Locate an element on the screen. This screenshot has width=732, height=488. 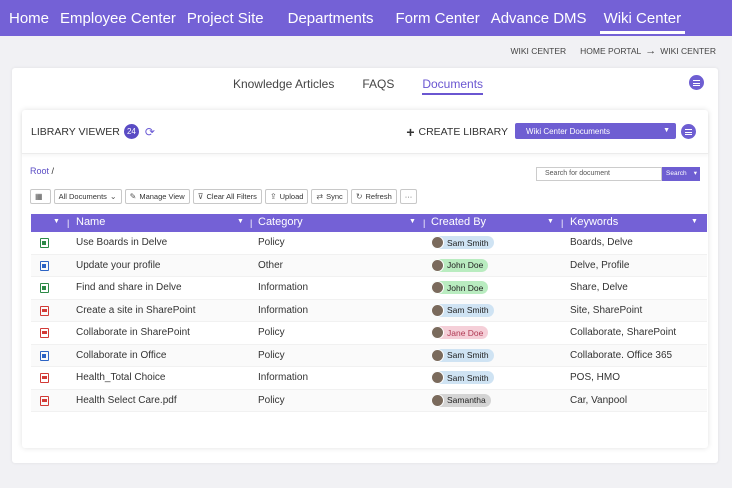
document-keywords: Site, SharePoint is located at coordinates (606, 310).